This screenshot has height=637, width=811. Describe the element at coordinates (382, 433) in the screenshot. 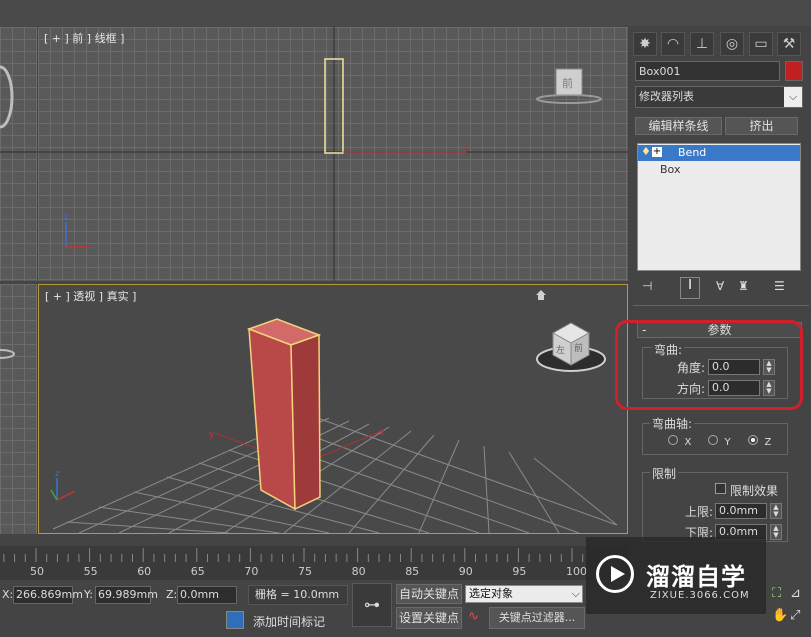

I see `svg-text: x` at that location.